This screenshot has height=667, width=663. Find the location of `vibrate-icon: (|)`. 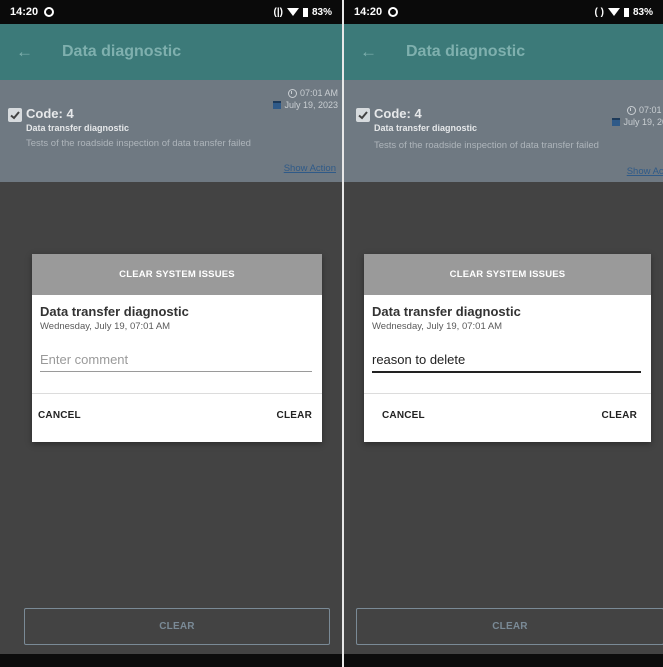

vibrate-icon: (|) is located at coordinates (278, 12).